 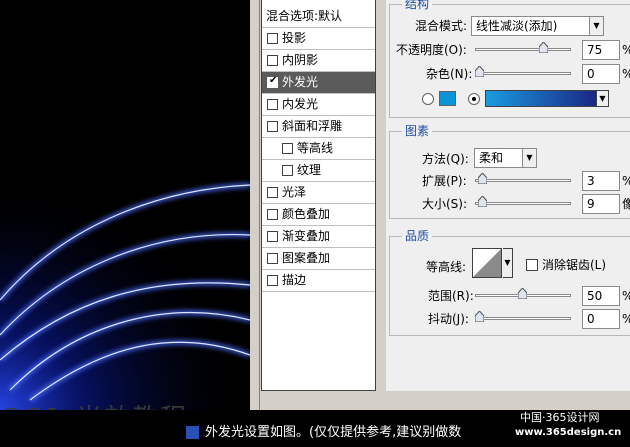 I want to click on noise-label: 杂色(N):, so click(x=449, y=74).